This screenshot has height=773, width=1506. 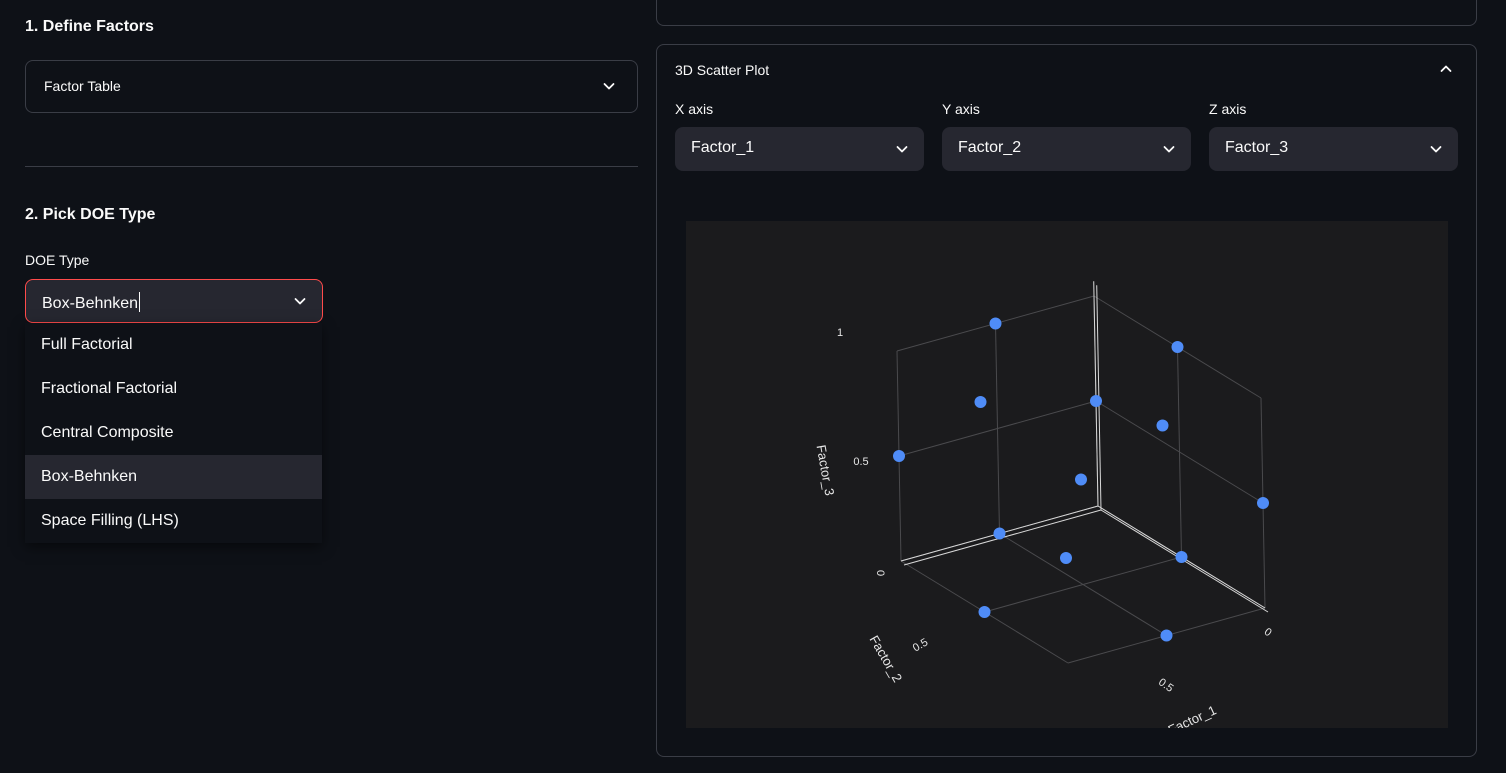 What do you see at coordinates (173, 345) in the screenshot?
I see `doe-option-full-factorial: Full Factorial` at bounding box center [173, 345].